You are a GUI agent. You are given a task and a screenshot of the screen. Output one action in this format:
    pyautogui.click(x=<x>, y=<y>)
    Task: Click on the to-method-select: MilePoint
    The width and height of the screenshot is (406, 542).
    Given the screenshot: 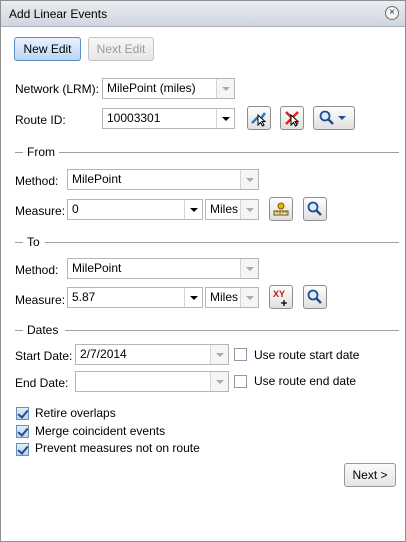 What is the action you would take?
    pyautogui.click(x=163, y=268)
    